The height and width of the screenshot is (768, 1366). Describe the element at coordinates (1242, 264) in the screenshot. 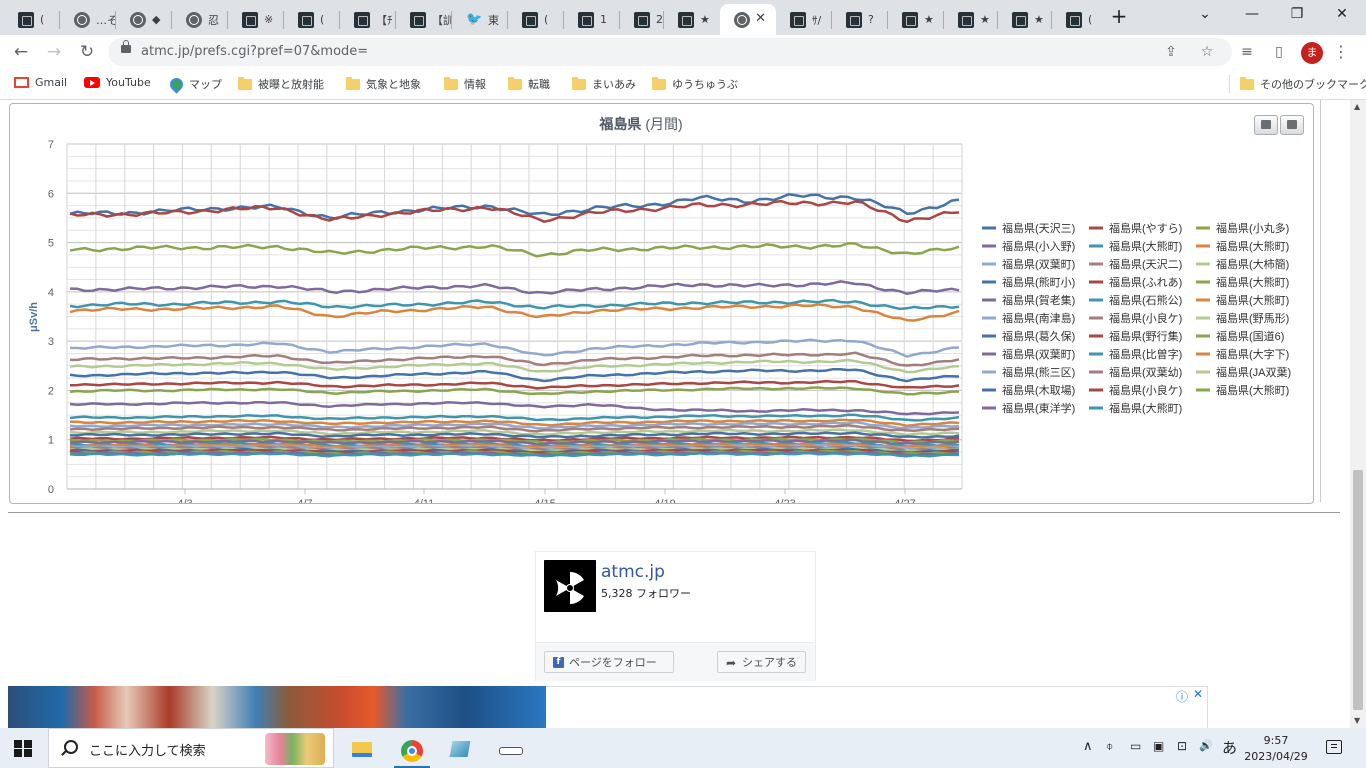

I see `legend-item: 福島県(大柿簡)` at that location.